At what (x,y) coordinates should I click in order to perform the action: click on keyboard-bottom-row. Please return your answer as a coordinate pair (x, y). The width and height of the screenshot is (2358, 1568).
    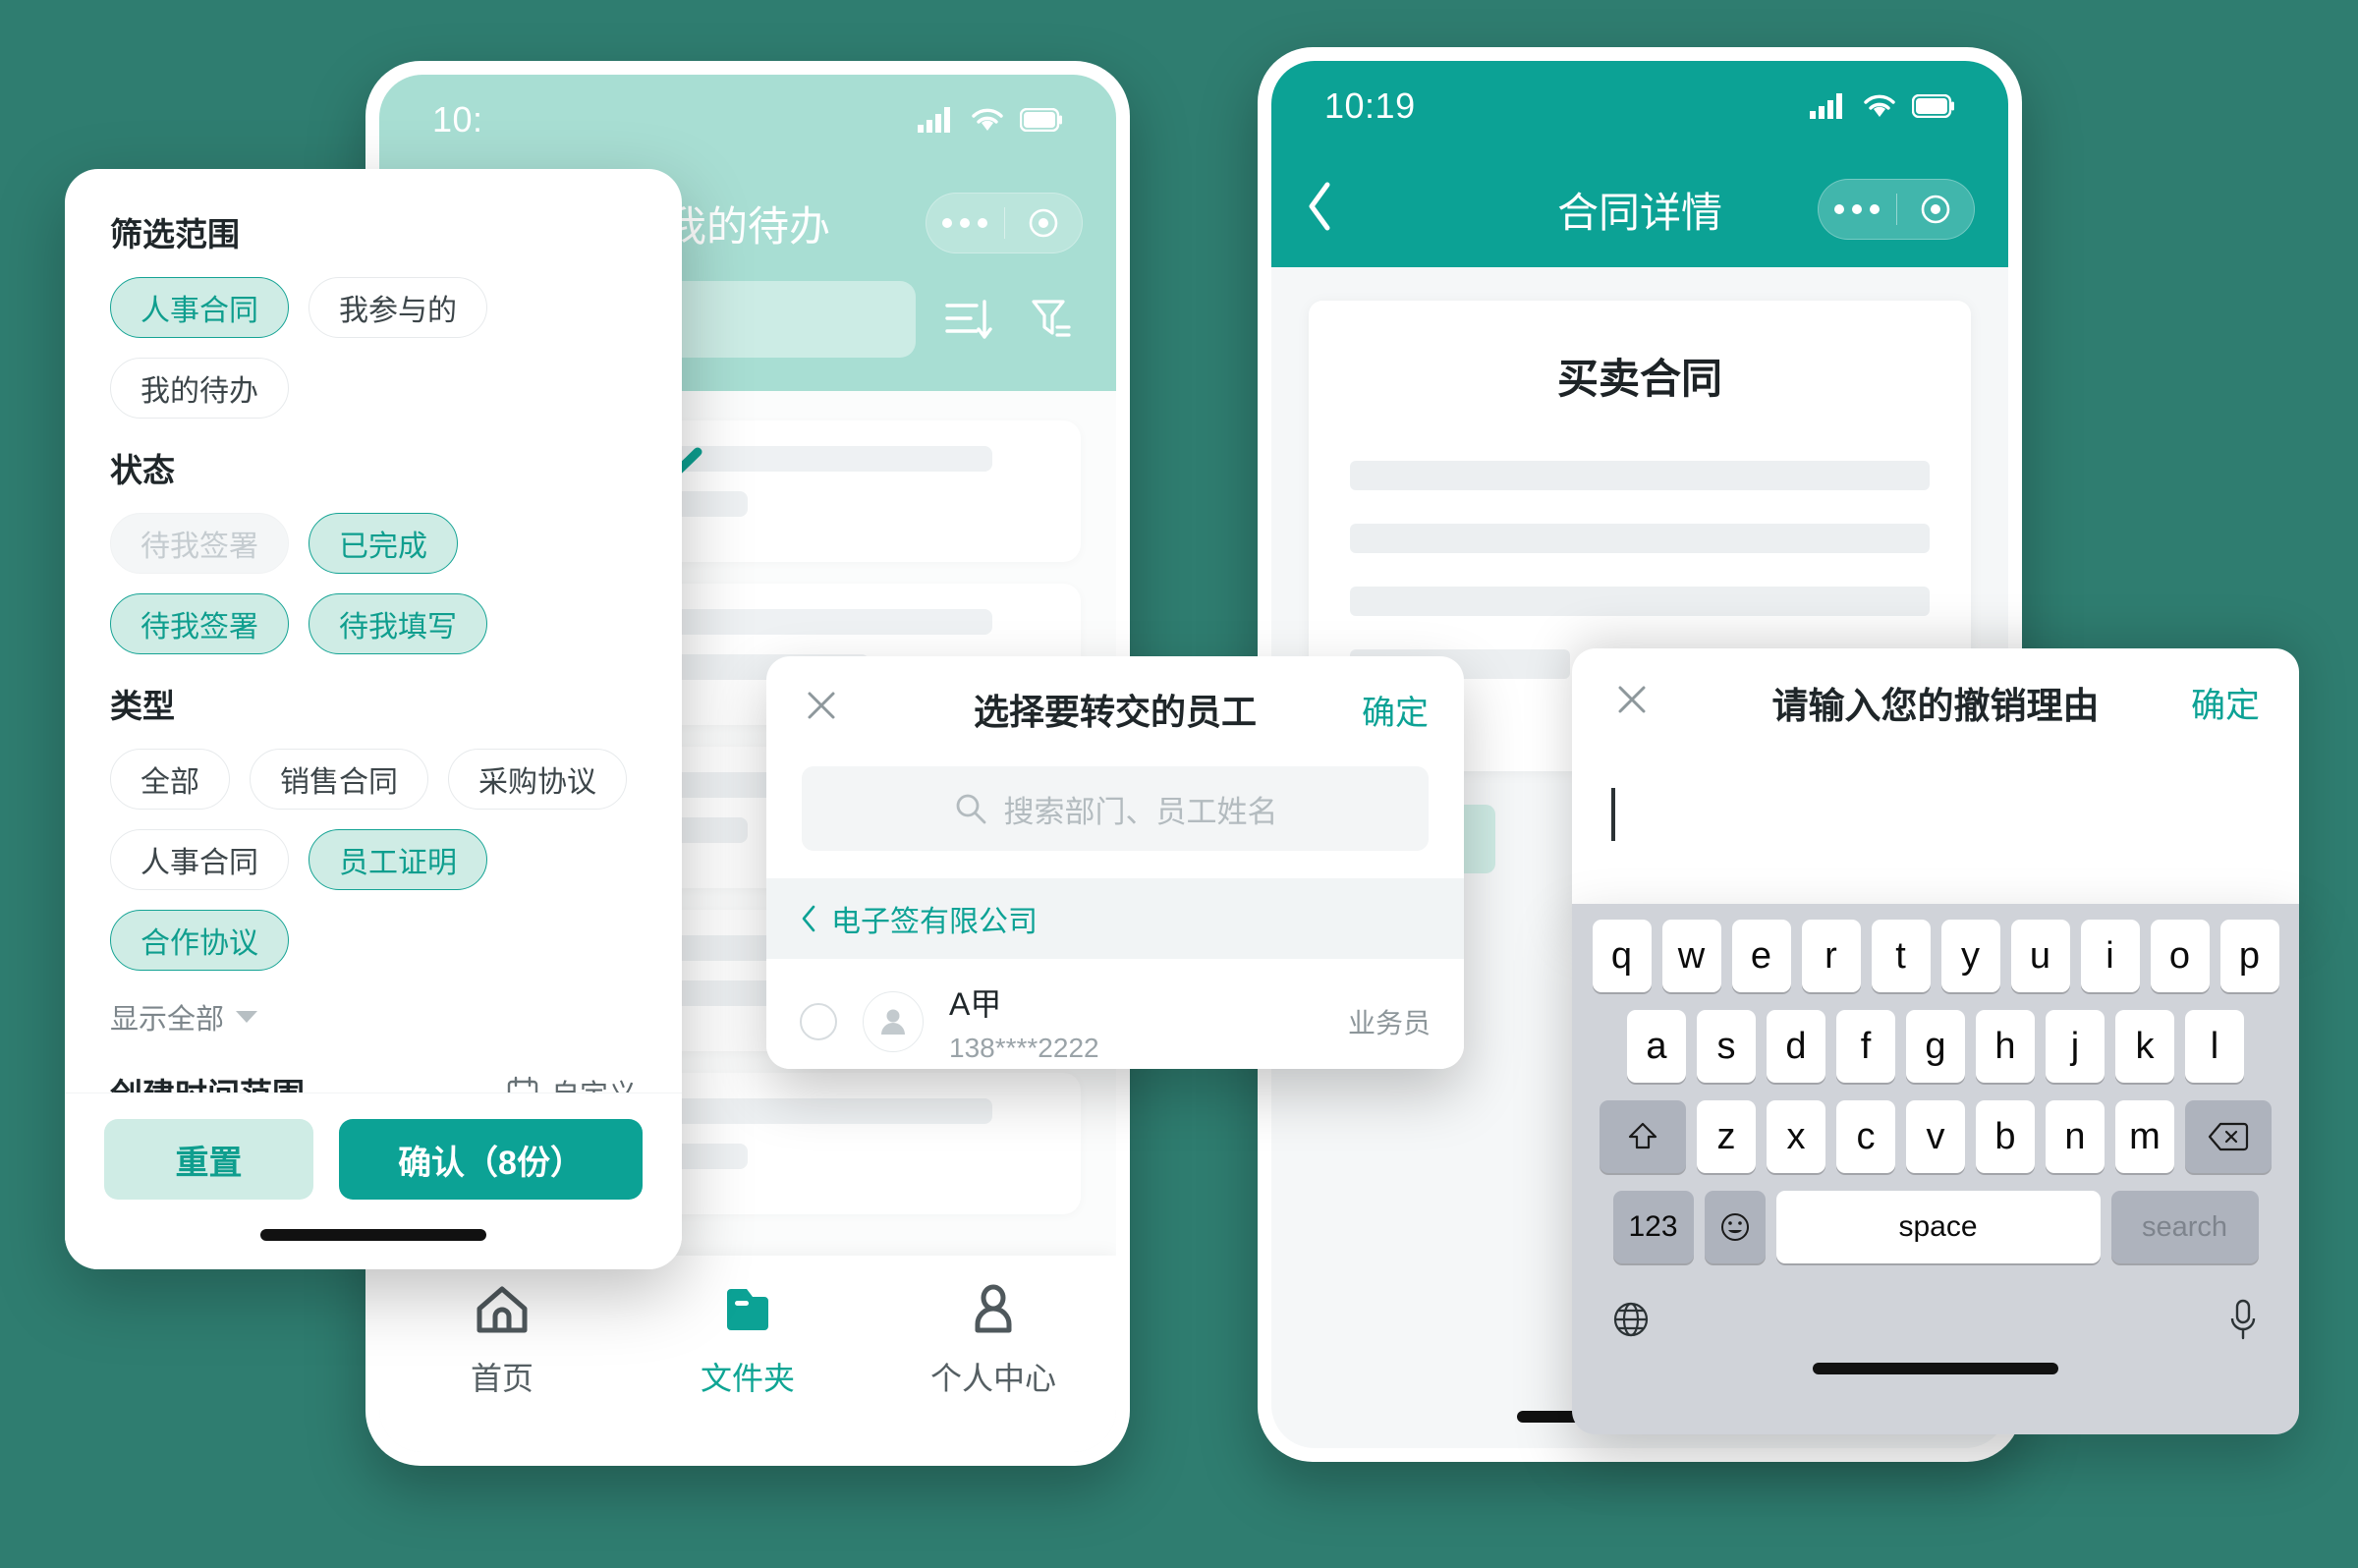
    Looking at the image, I should click on (1936, 1314).